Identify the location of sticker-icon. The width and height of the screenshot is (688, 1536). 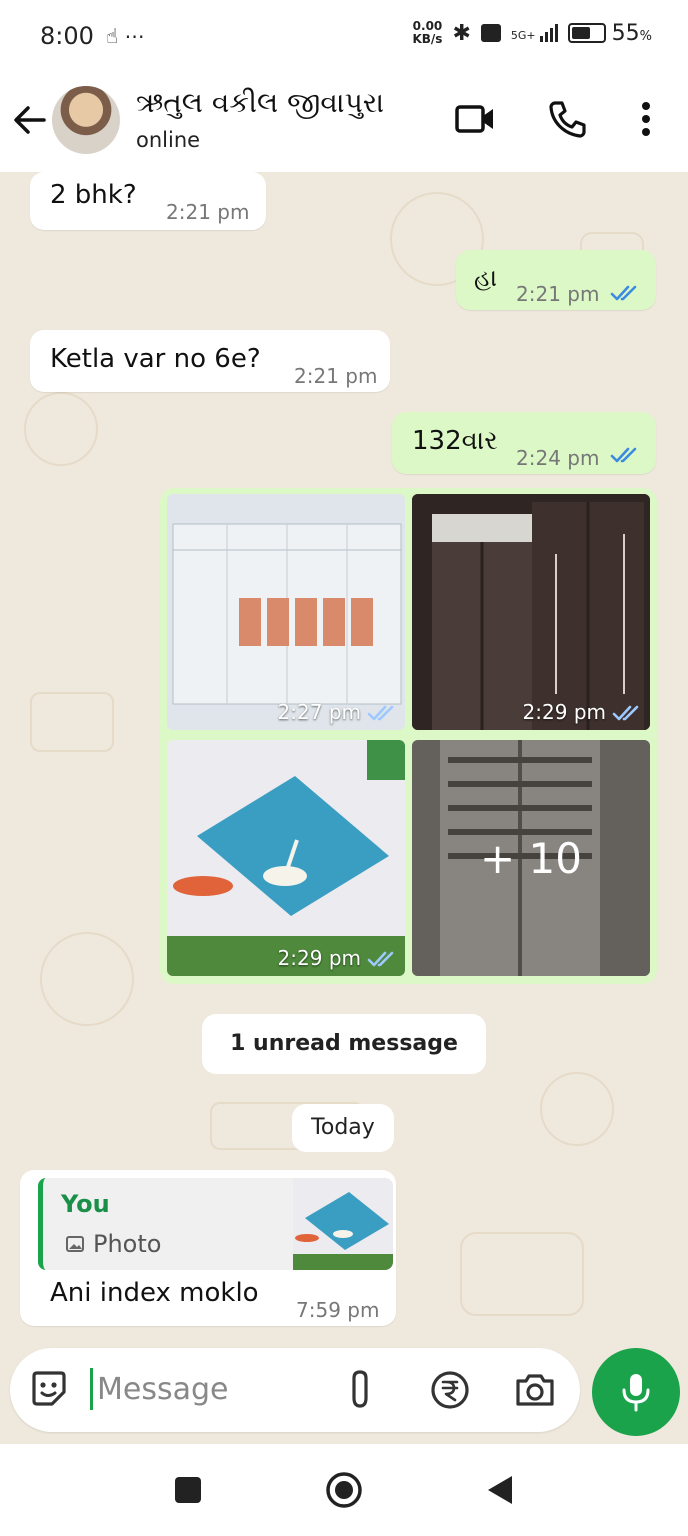
(49, 1389).